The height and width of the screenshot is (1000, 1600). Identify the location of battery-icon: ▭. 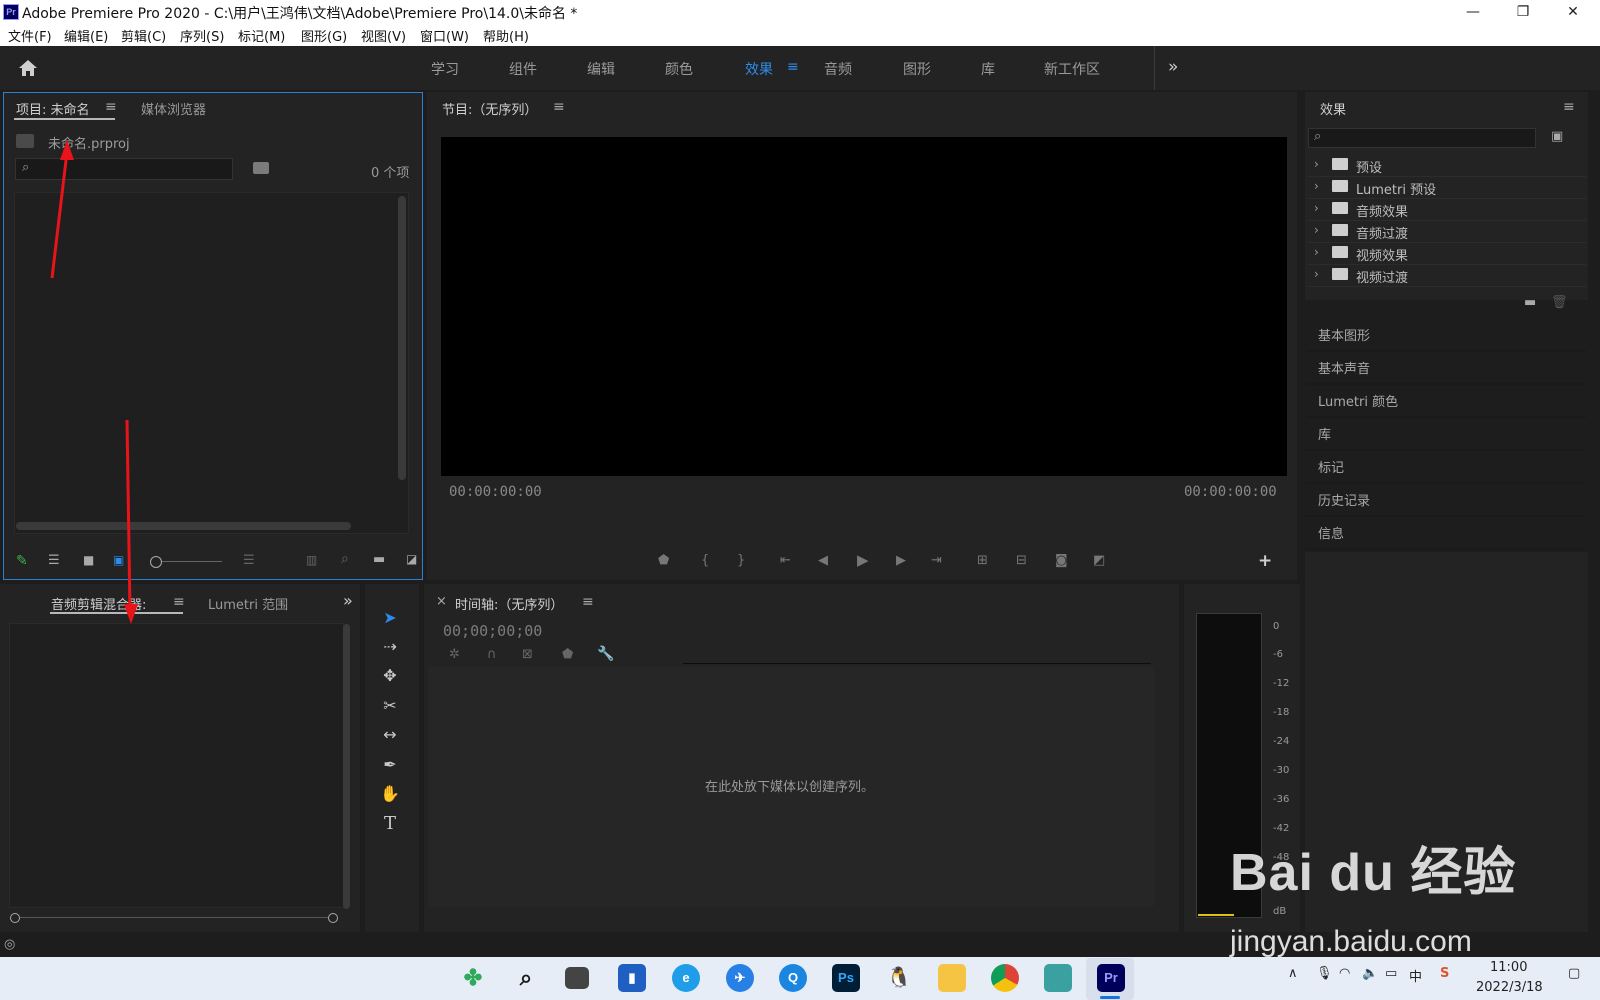
(1391, 973).